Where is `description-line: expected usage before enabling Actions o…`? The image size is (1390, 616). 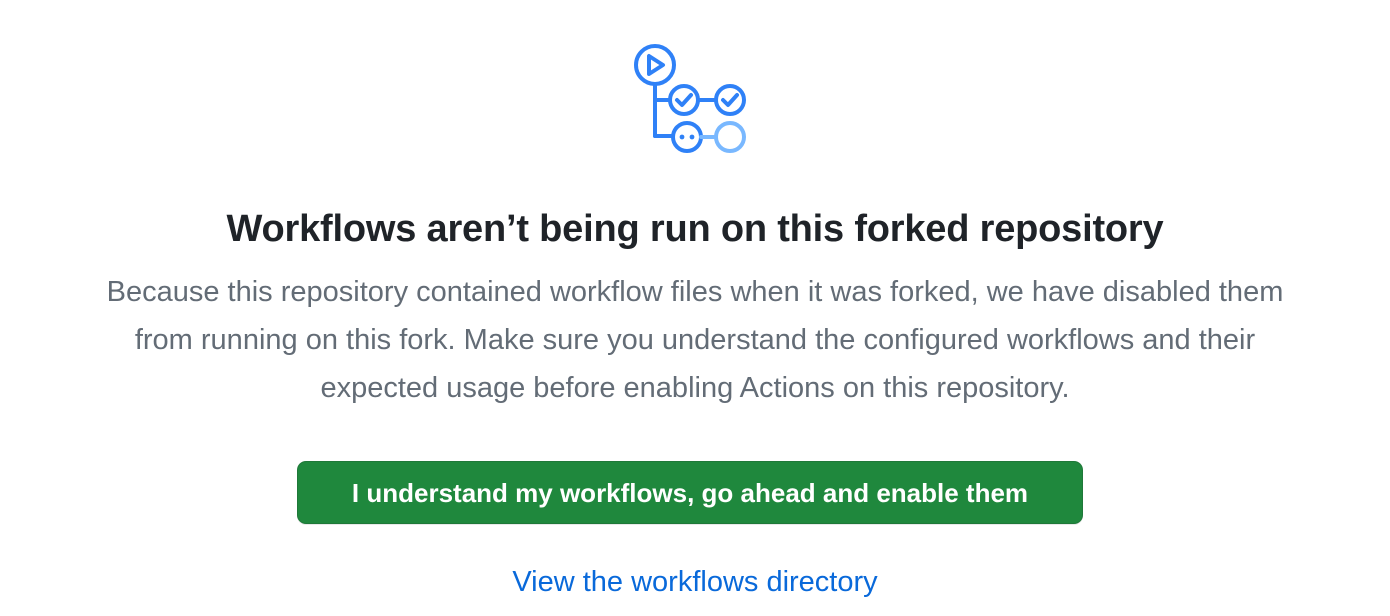
description-line: expected usage before enabling Actions o… is located at coordinates (695, 388).